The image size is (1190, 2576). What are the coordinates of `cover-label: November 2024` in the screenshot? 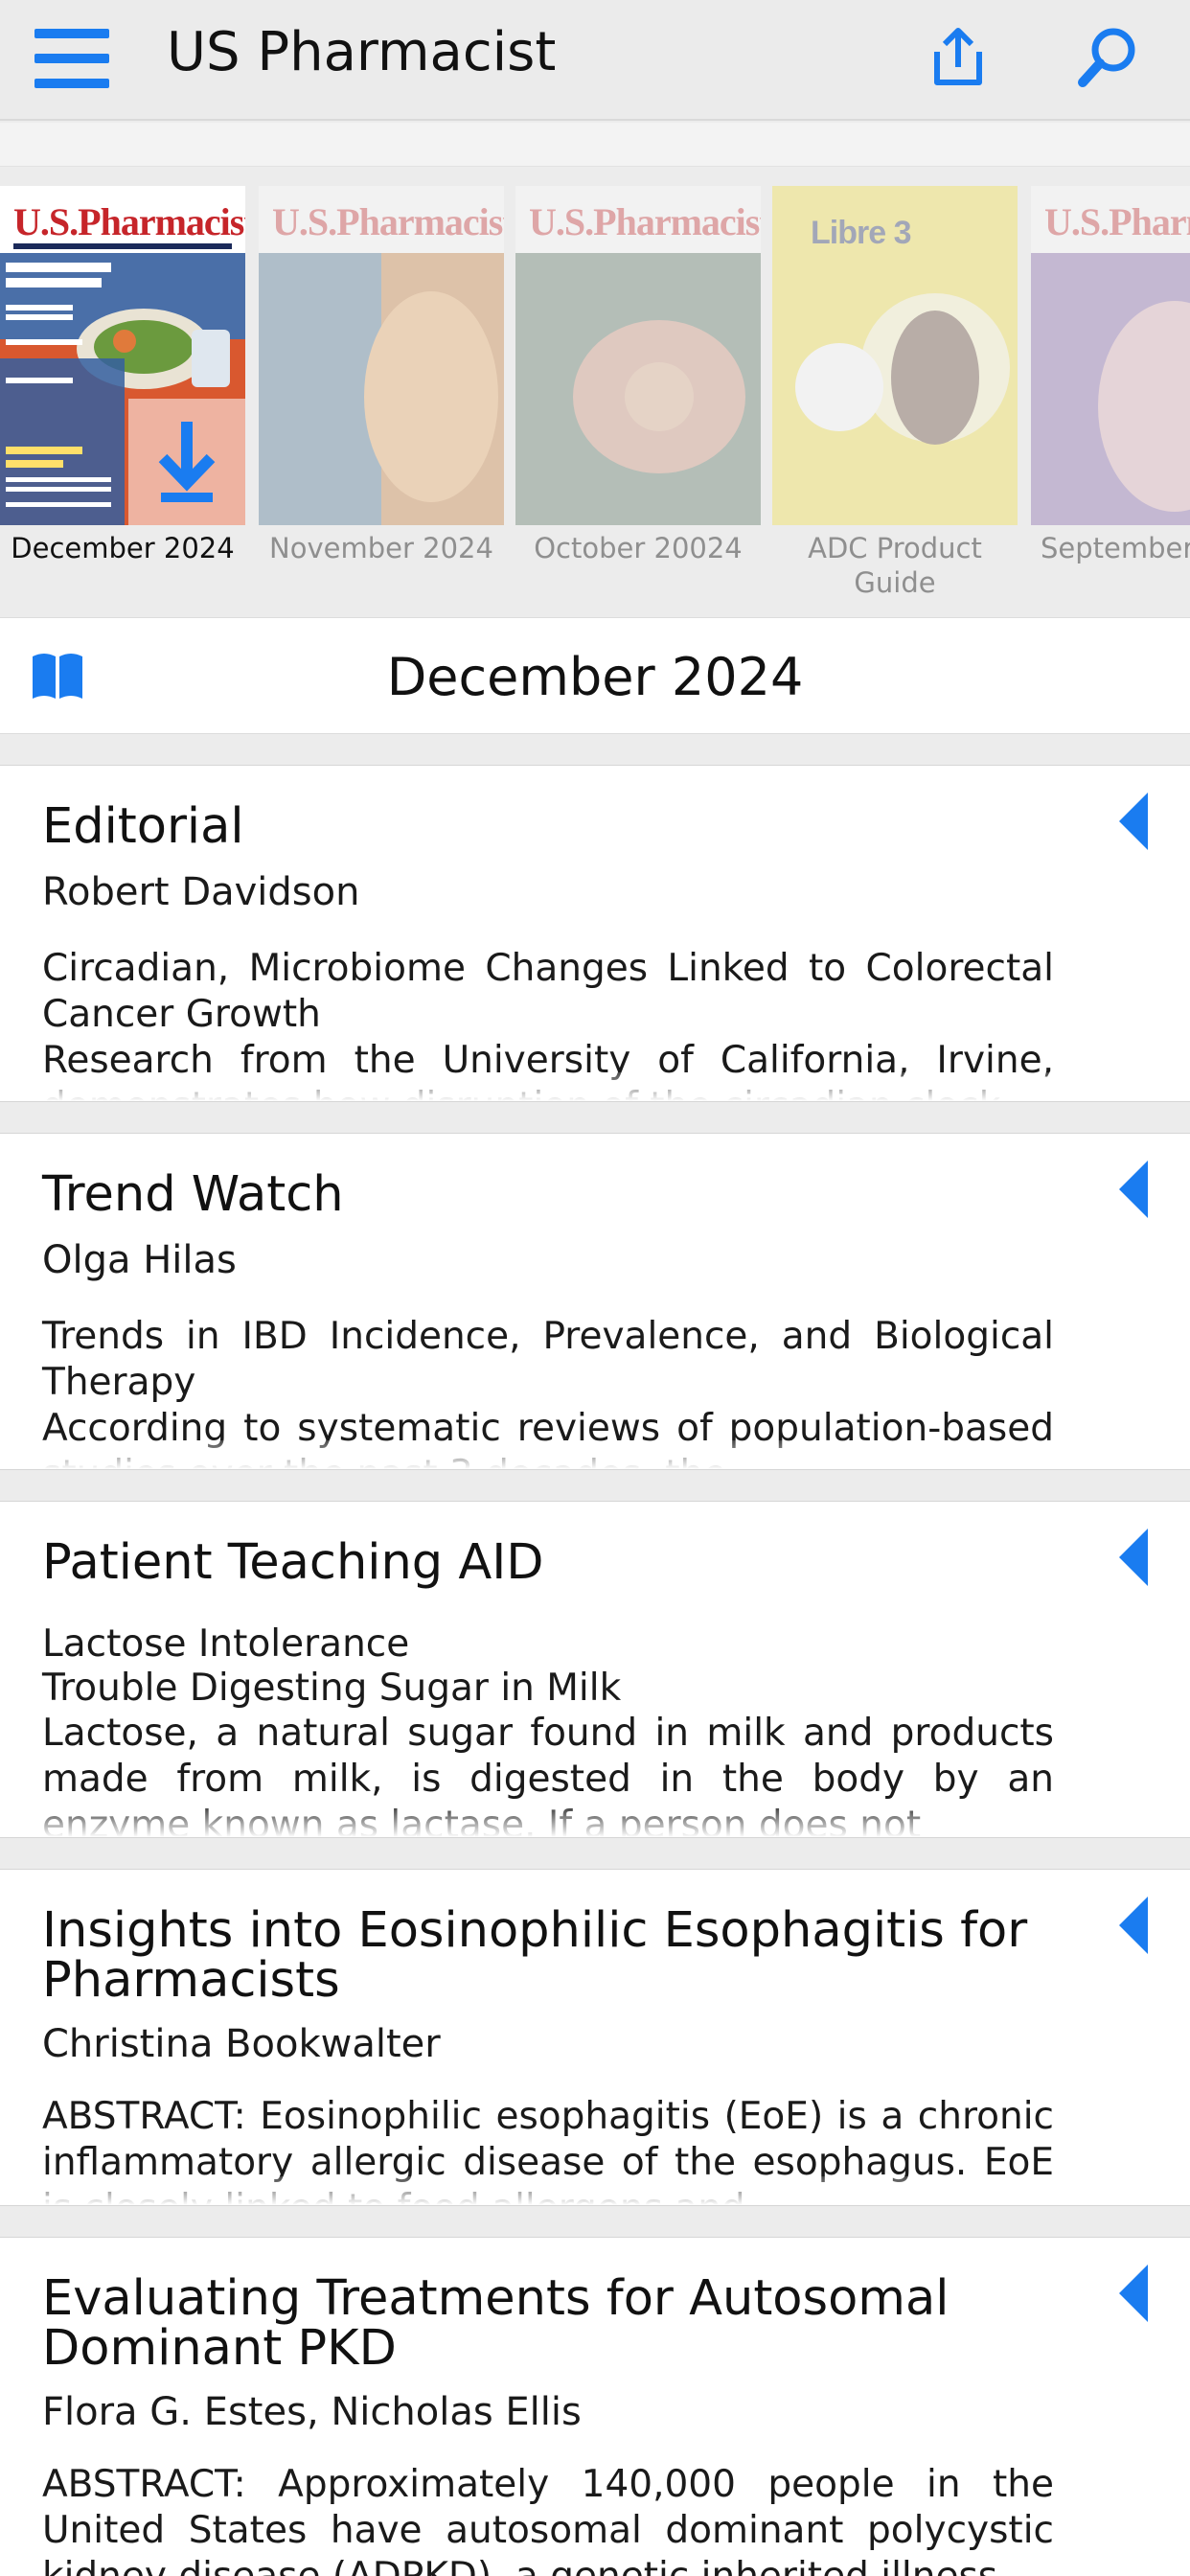 It's located at (381, 548).